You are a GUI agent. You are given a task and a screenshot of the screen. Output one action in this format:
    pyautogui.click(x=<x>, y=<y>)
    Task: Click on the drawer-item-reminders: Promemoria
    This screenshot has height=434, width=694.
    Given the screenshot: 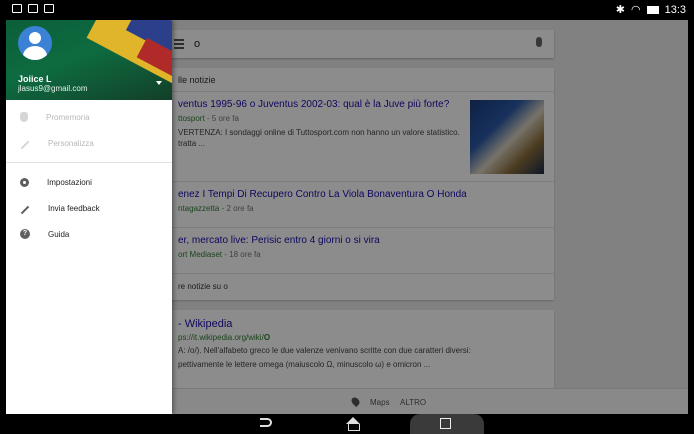 What is the action you would take?
    pyautogui.click(x=89, y=117)
    